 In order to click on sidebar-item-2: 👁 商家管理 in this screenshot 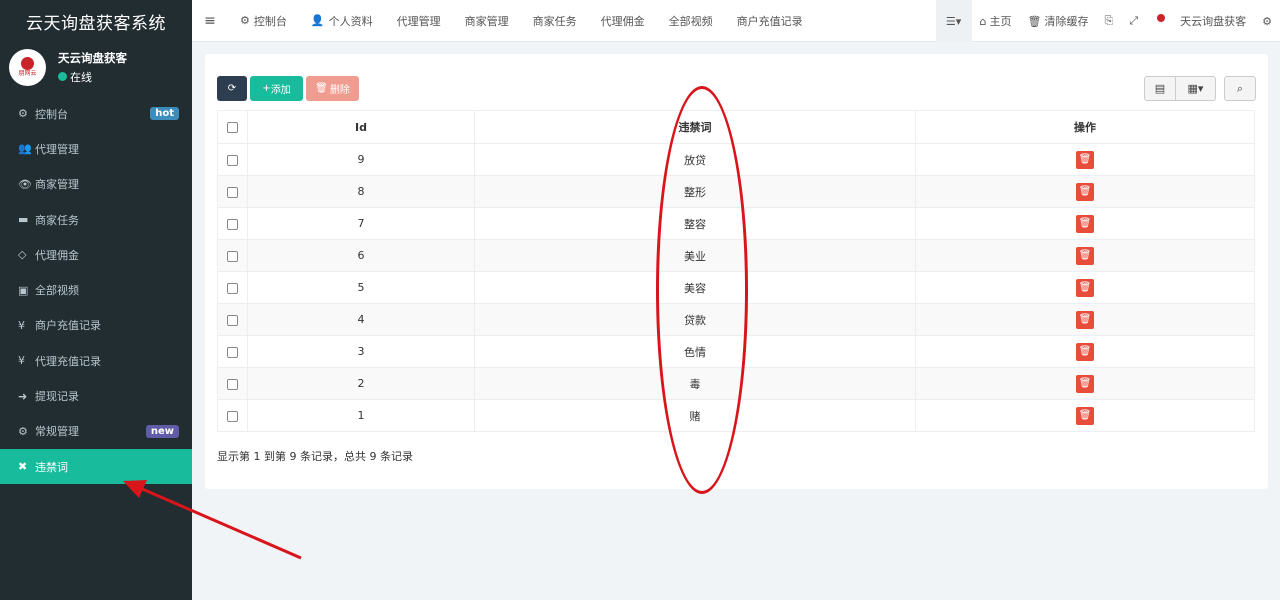, I will do `click(96, 184)`.